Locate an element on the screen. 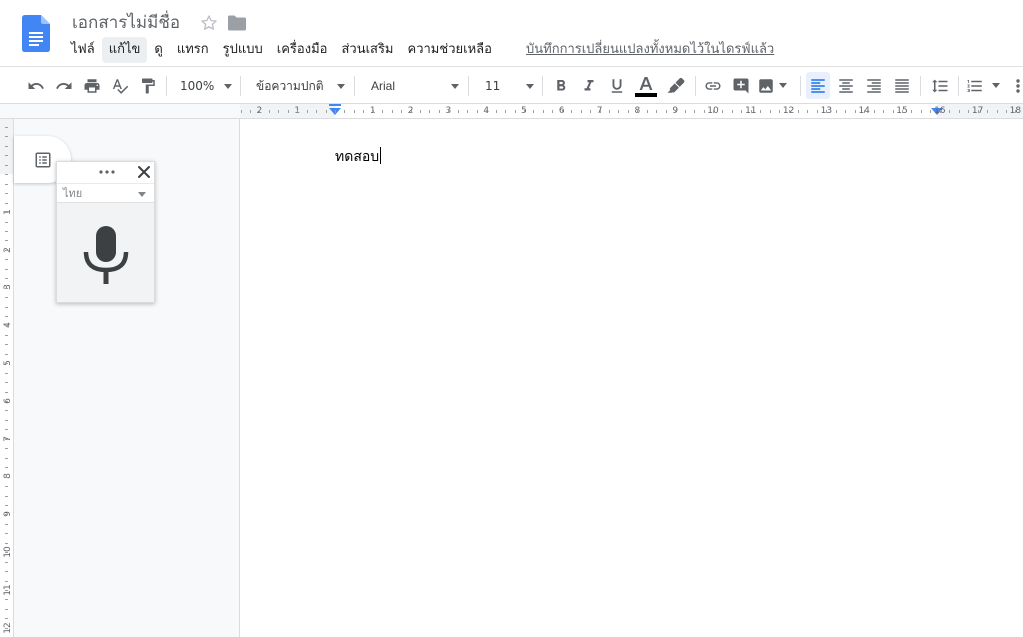 The width and height of the screenshot is (1023, 637). zoom-select: 100% is located at coordinates (206, 86).